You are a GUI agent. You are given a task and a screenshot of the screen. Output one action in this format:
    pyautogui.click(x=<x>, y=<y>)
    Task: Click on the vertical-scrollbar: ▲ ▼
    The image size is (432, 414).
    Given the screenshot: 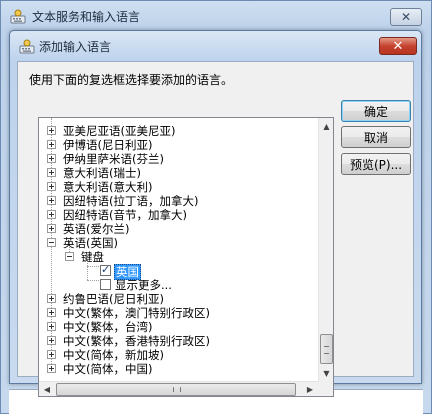 What is the action you would take?
    pyautogui.click(x=325, y=249)
    